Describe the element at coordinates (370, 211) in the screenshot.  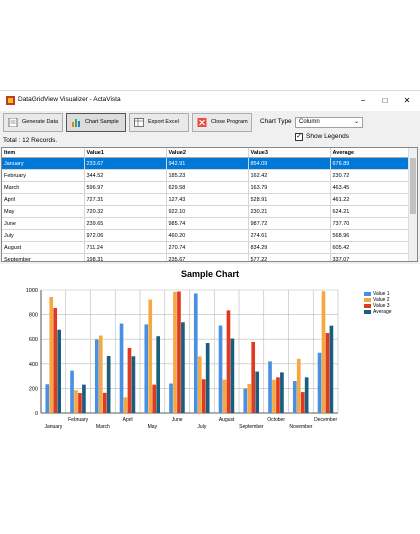
I see `table-cell: 624.21` at that location.